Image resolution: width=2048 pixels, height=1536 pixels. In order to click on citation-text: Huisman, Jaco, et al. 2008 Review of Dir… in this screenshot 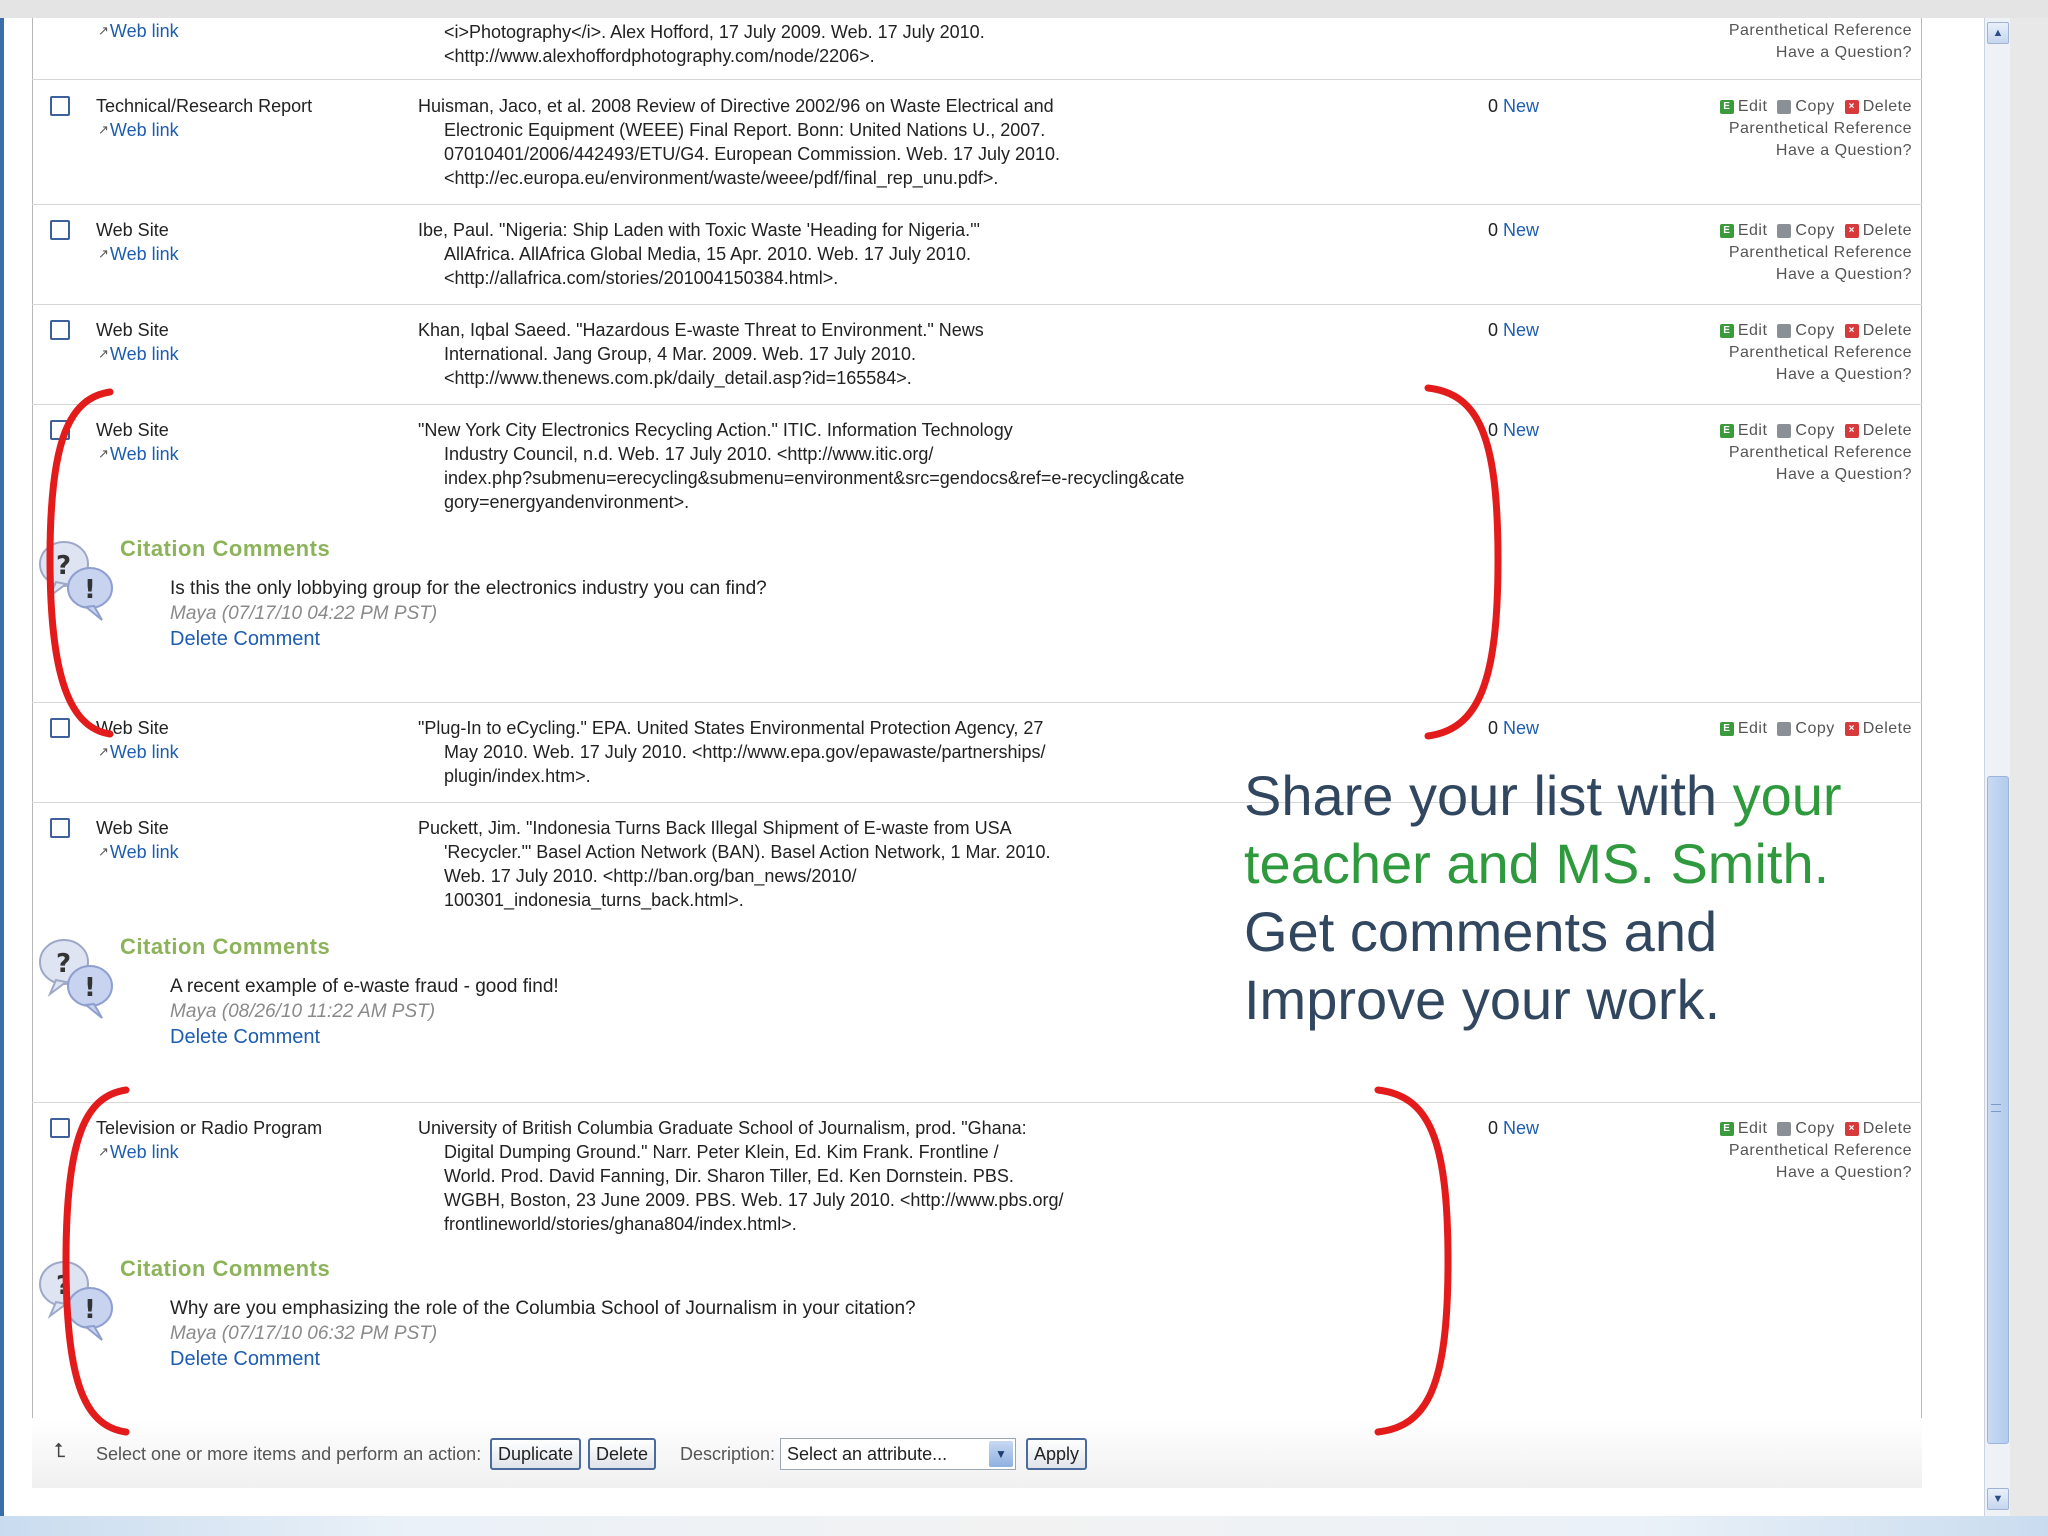, I will do `click(739, 142)`.